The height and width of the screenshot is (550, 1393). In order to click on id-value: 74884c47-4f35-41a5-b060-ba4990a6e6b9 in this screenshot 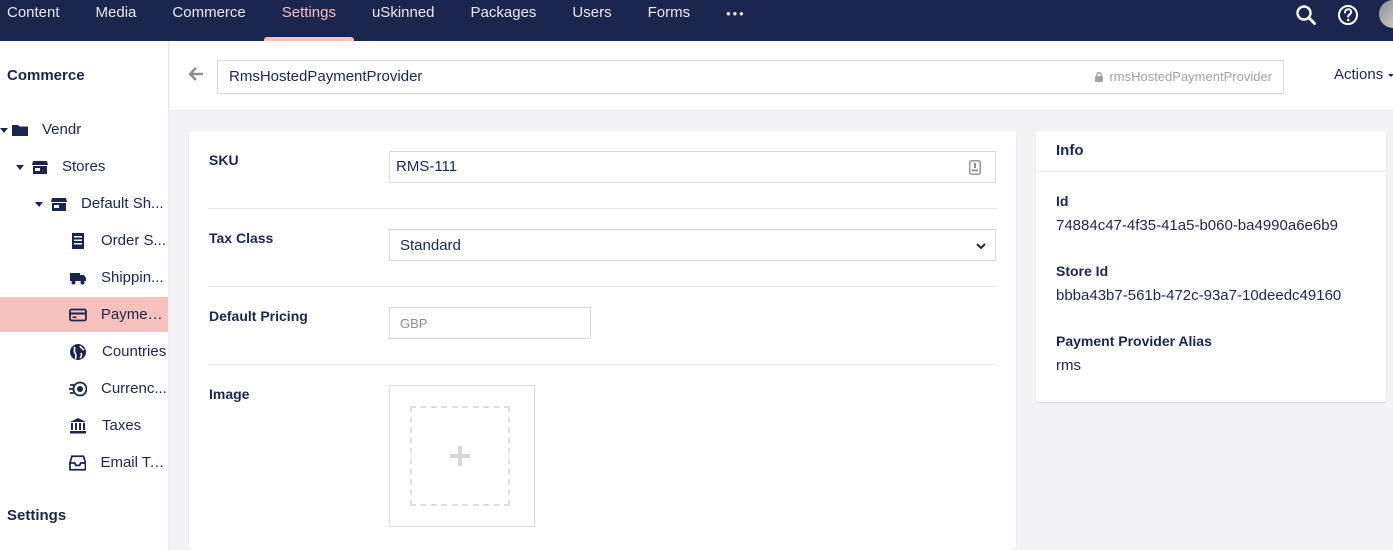, I will do `click(1197, 225)`.